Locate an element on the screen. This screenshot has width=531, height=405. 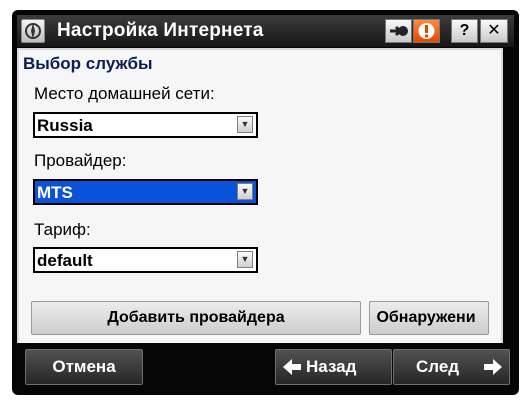
title-bar: Настройка Интернета ? ✕ is located at coordinates (265, 31).